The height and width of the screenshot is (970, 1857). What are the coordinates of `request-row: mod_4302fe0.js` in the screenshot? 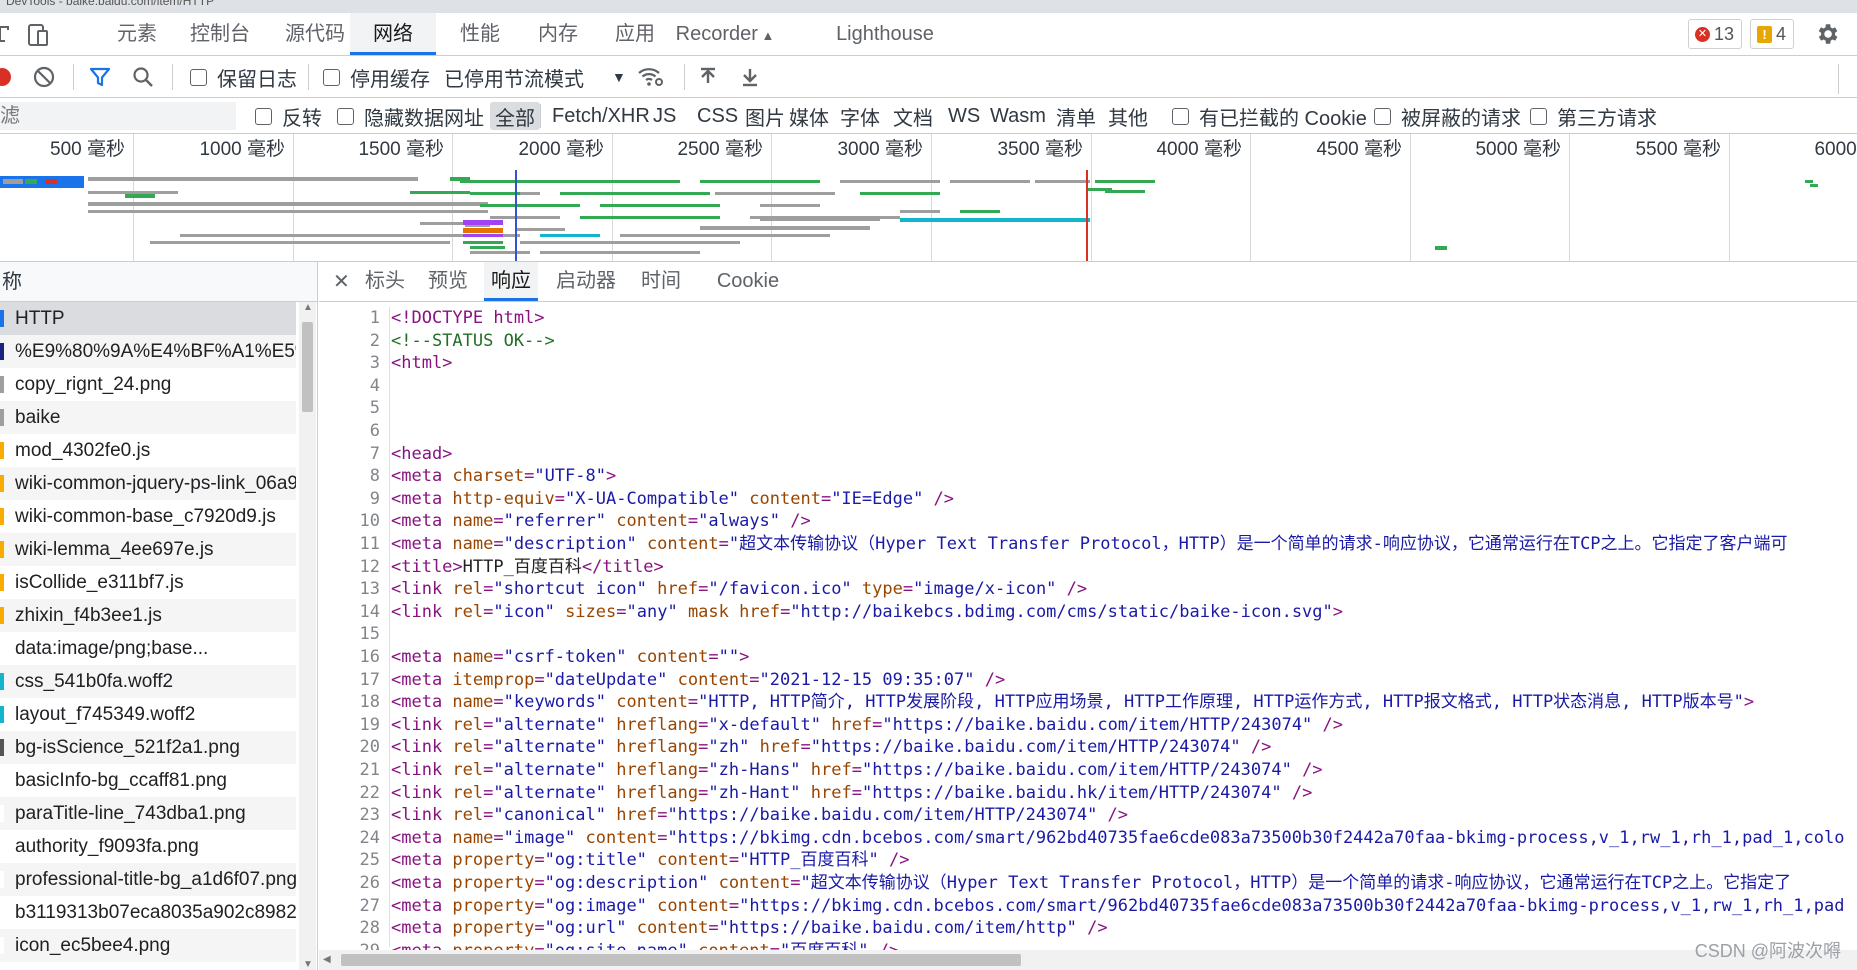 It's located at (148, 450).